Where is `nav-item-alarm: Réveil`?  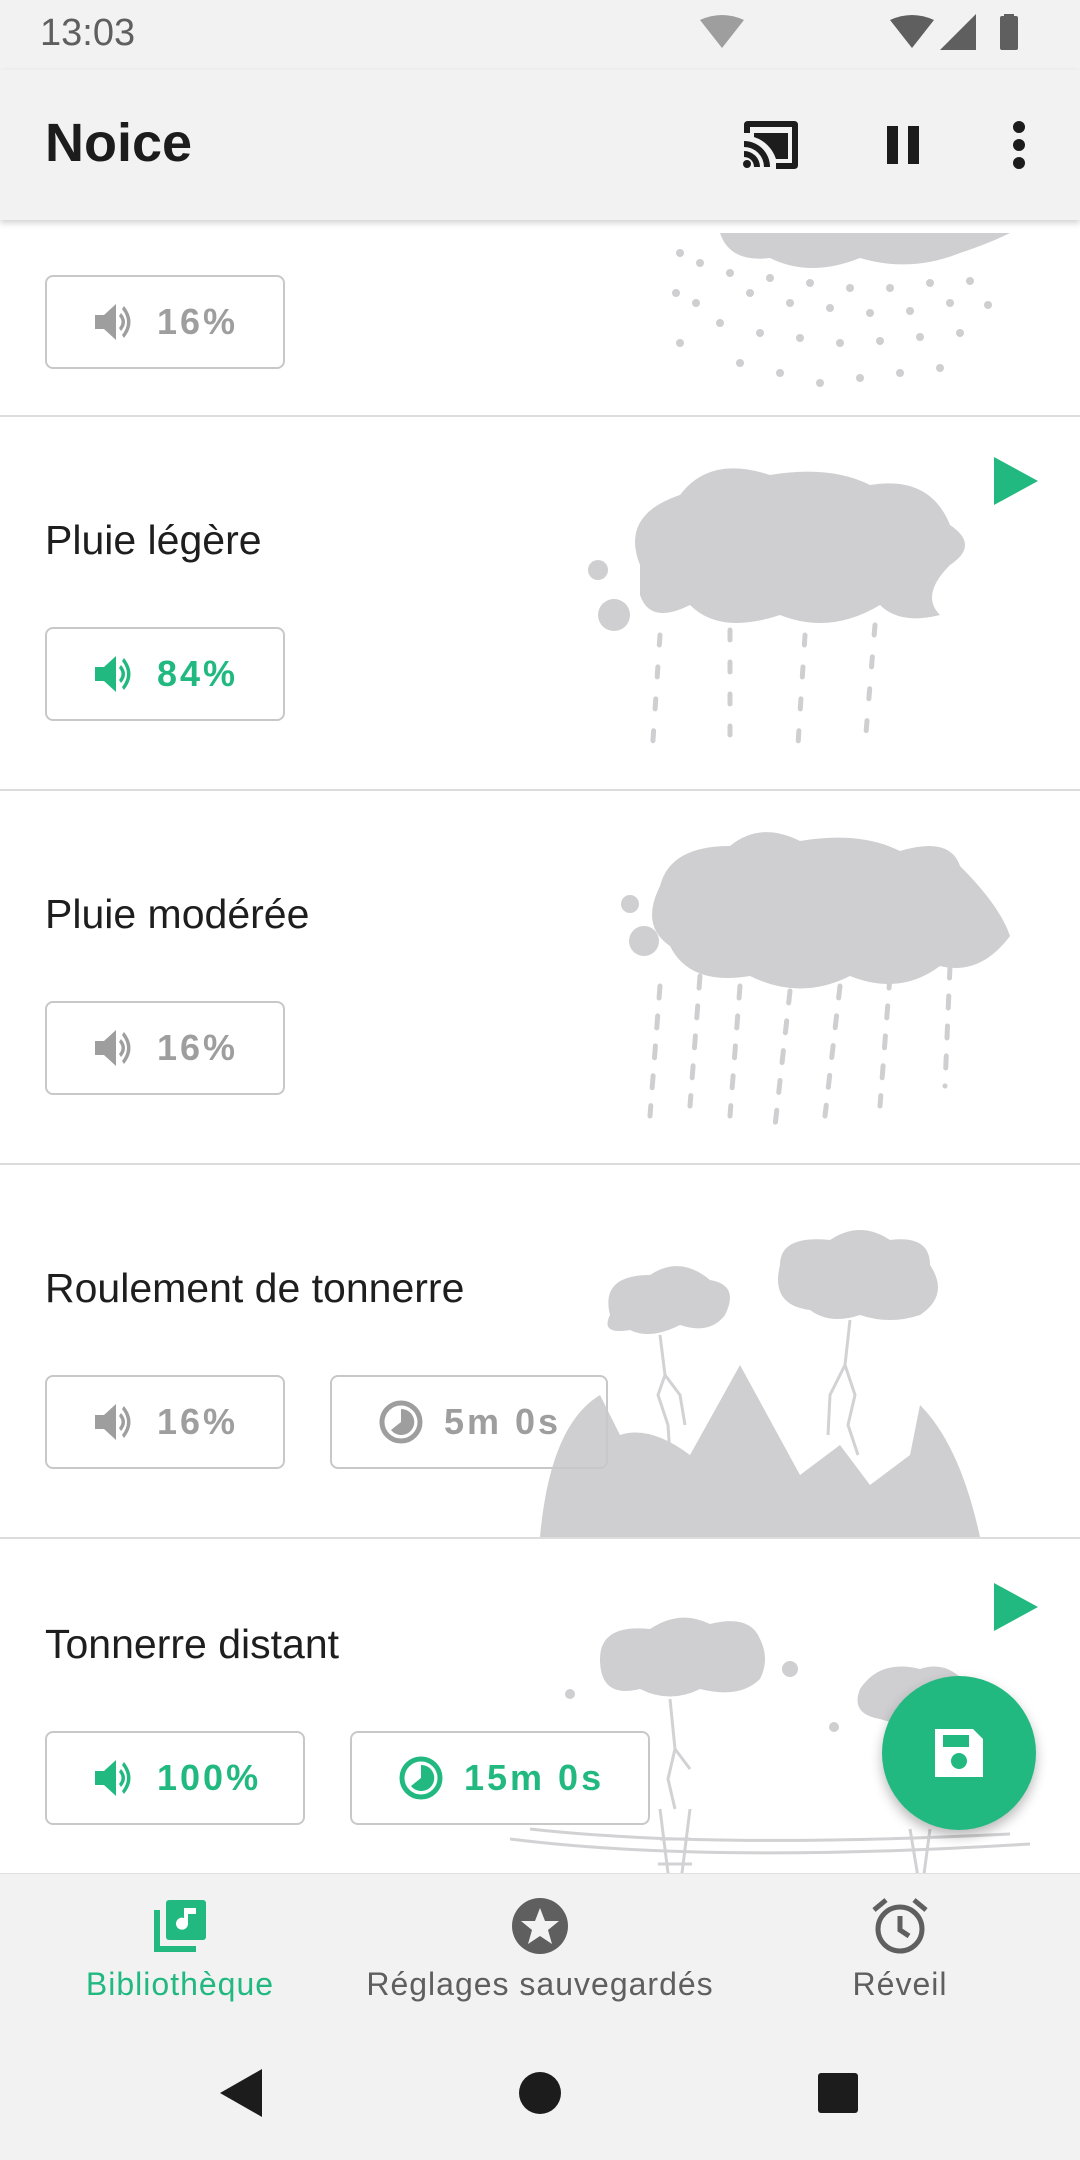 nav-item-alarm: Réveil is located at coordinates (900, 1949).